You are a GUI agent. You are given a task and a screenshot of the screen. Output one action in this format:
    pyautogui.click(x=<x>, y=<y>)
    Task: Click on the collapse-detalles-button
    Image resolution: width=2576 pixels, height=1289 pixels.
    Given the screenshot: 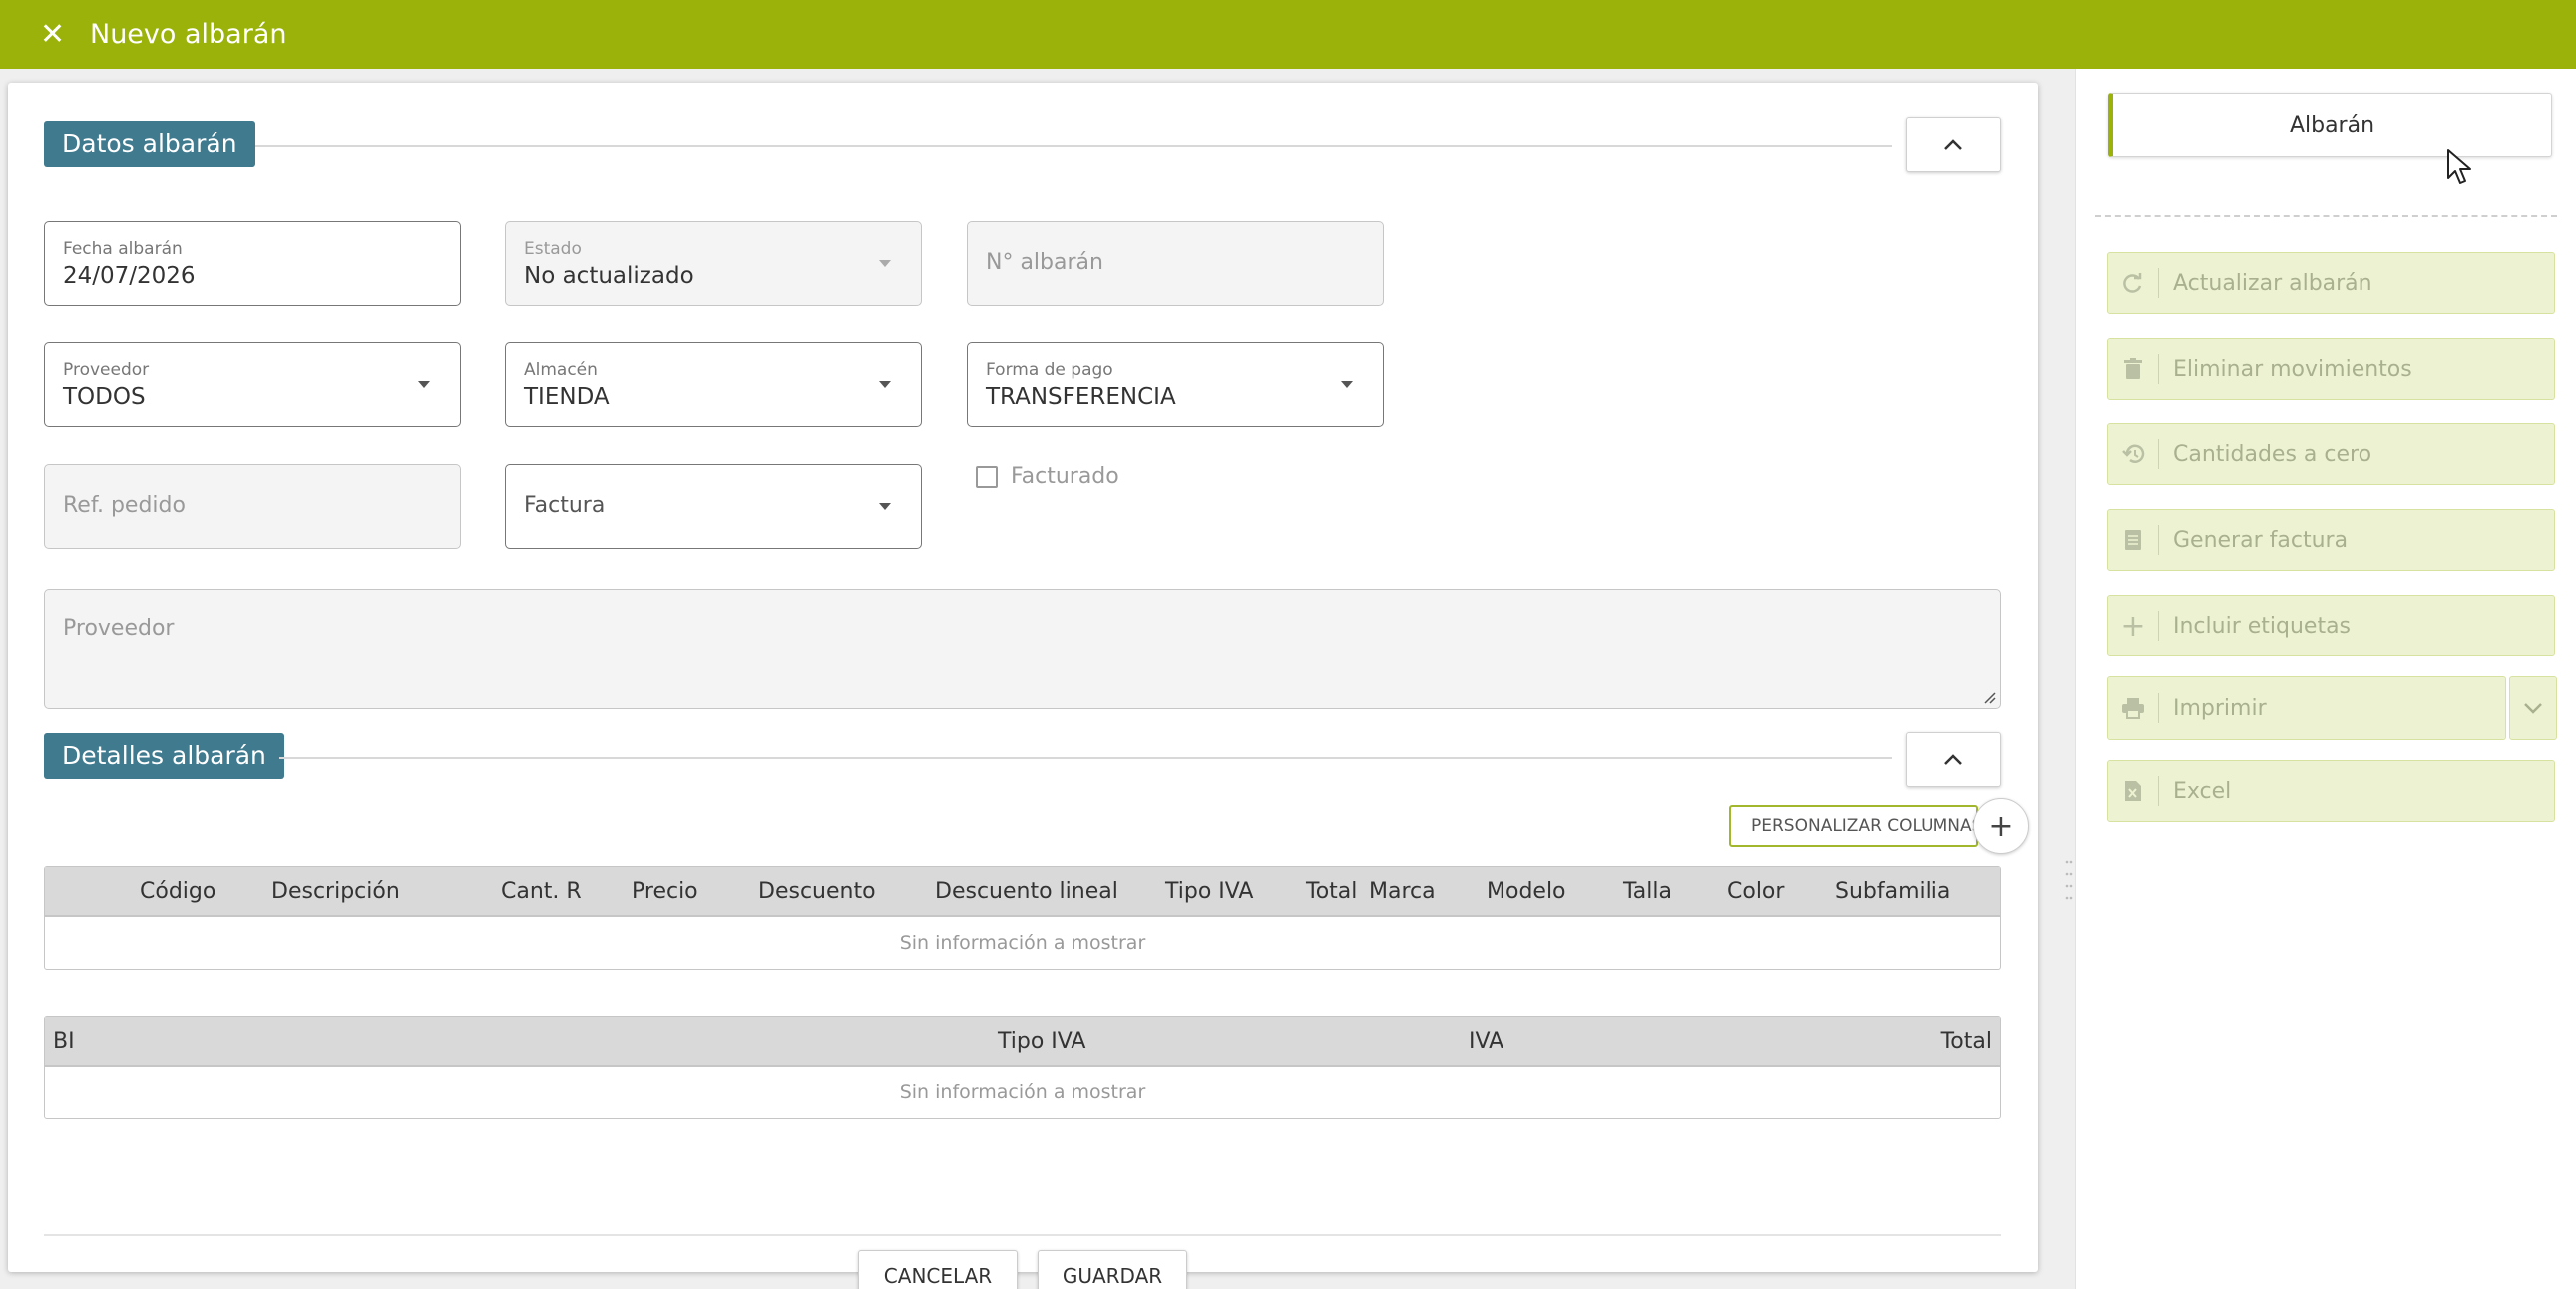 What is the action you would take?
    pyautogui.click(x=1953, y=760)
    